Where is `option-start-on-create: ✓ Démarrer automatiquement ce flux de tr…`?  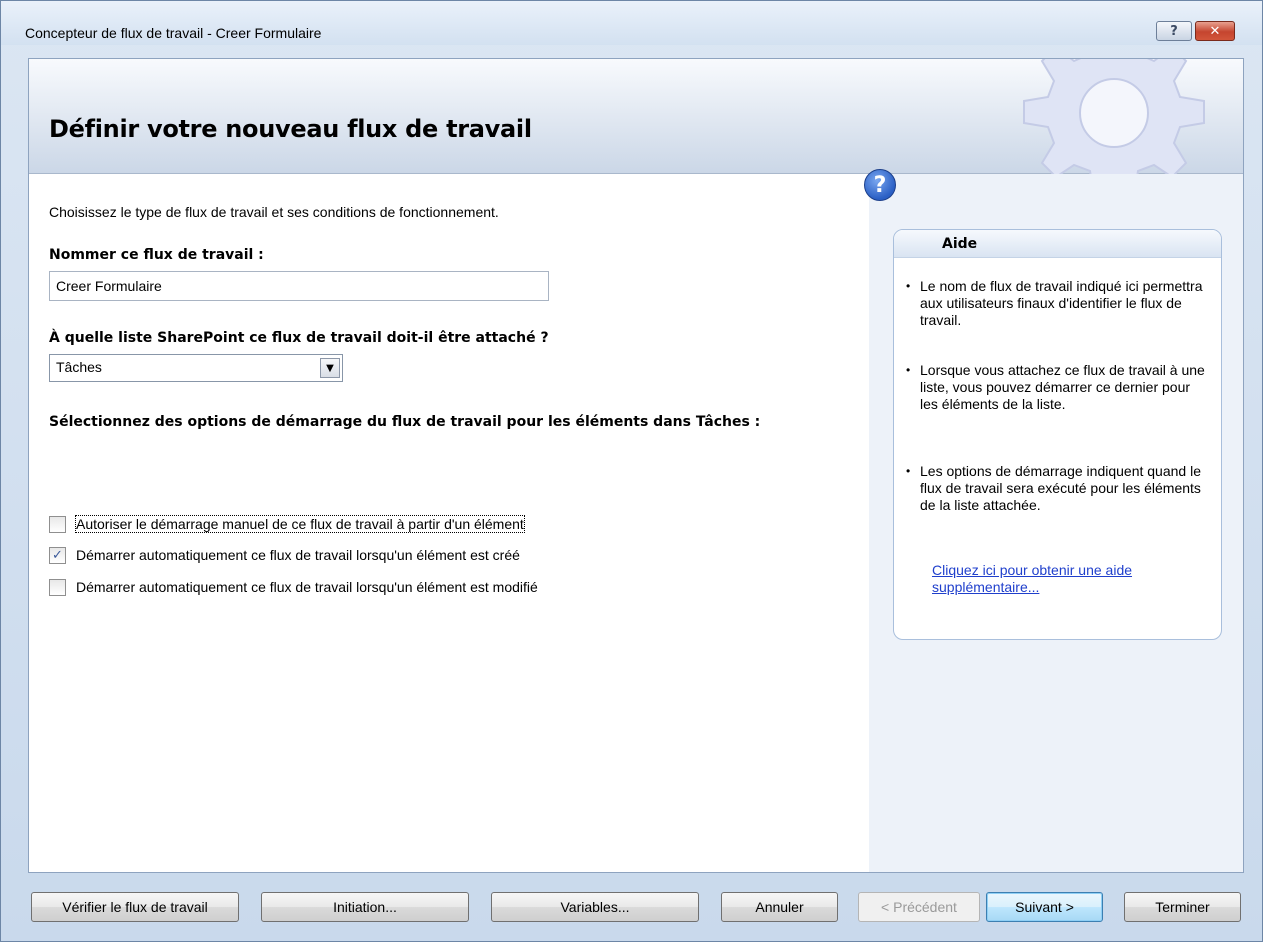
option-start-on-create: ✓ Démarrer automatiquement ce flux de tr… is located at coordinates (284, 555).